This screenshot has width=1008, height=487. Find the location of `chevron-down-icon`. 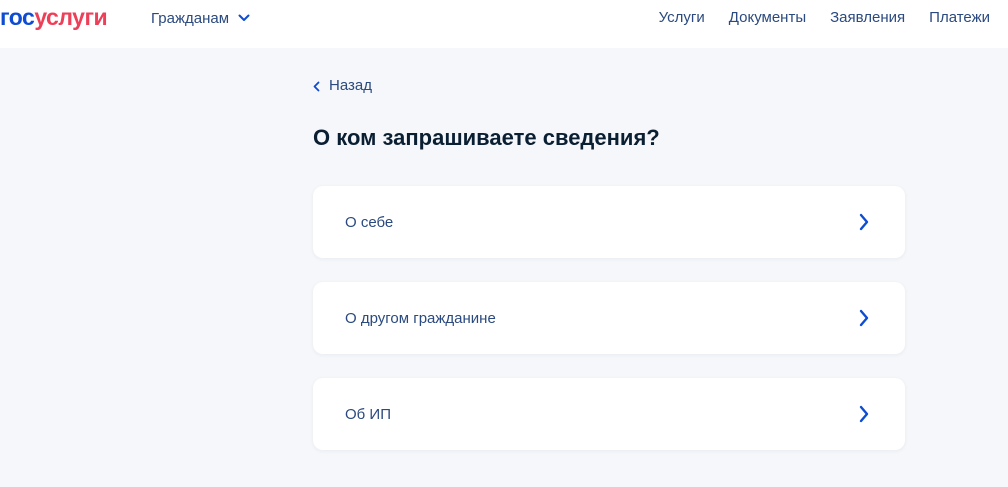

chevron-down-icon is located at coordinates (244, 18).